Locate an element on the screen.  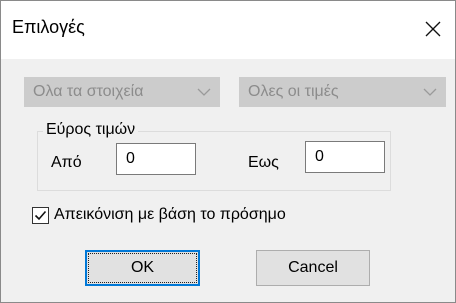
to-input: 0 is located at coordinates (345, 157).